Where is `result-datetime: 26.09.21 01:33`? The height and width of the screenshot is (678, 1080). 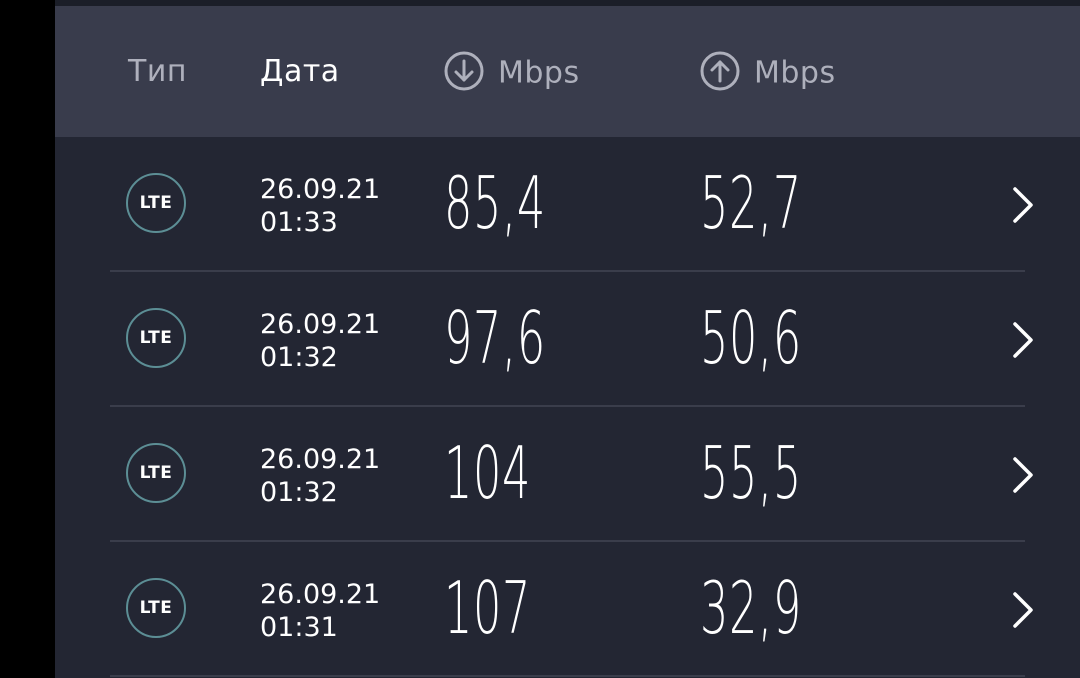
result-datetime: 26.09.21 01:33 is located at coordinates (320, 206).